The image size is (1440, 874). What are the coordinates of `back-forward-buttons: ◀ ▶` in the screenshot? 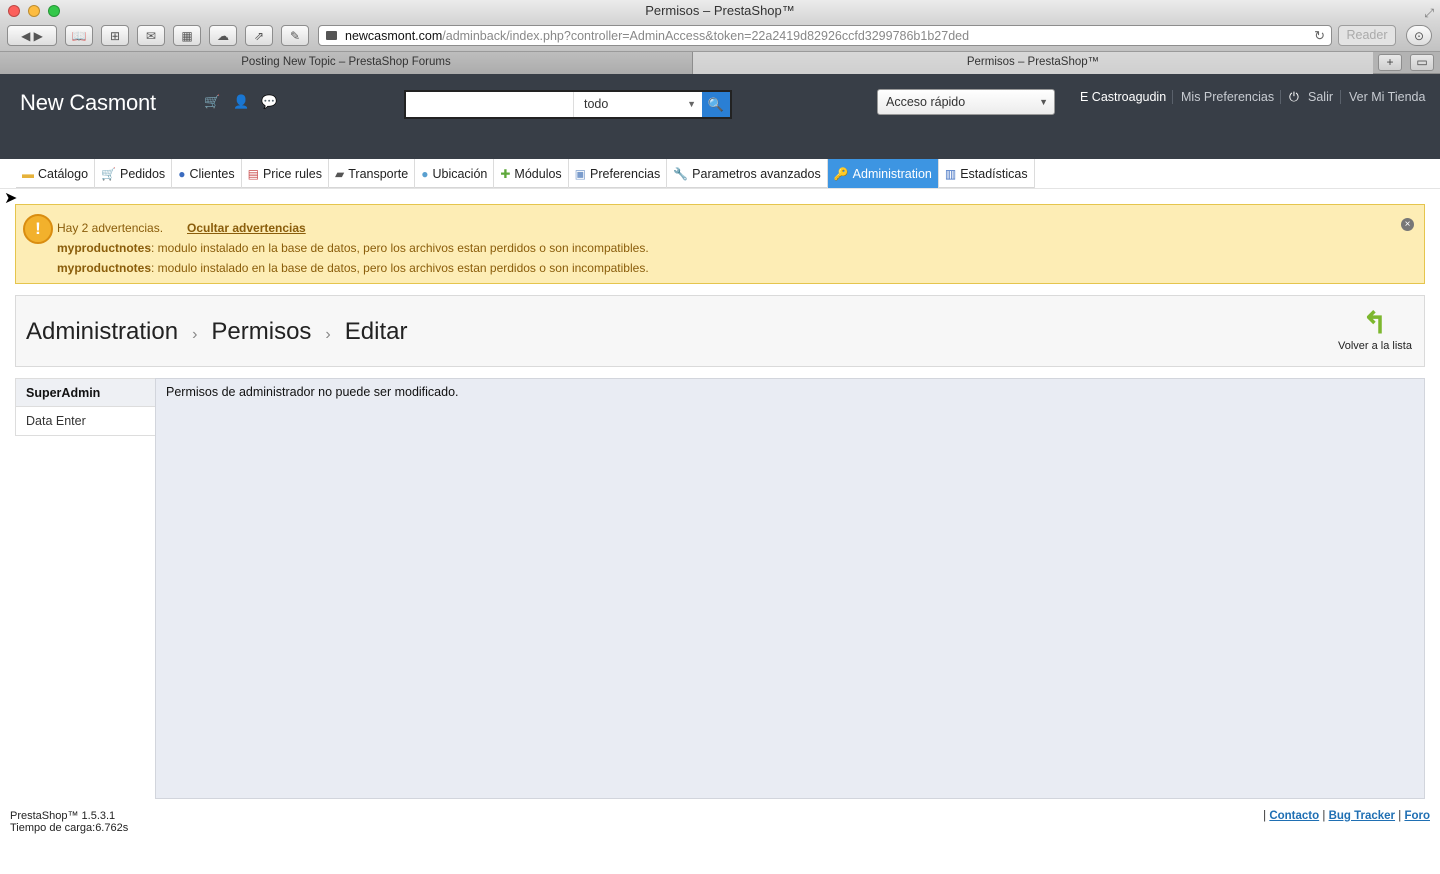 It's located at (32, 35).